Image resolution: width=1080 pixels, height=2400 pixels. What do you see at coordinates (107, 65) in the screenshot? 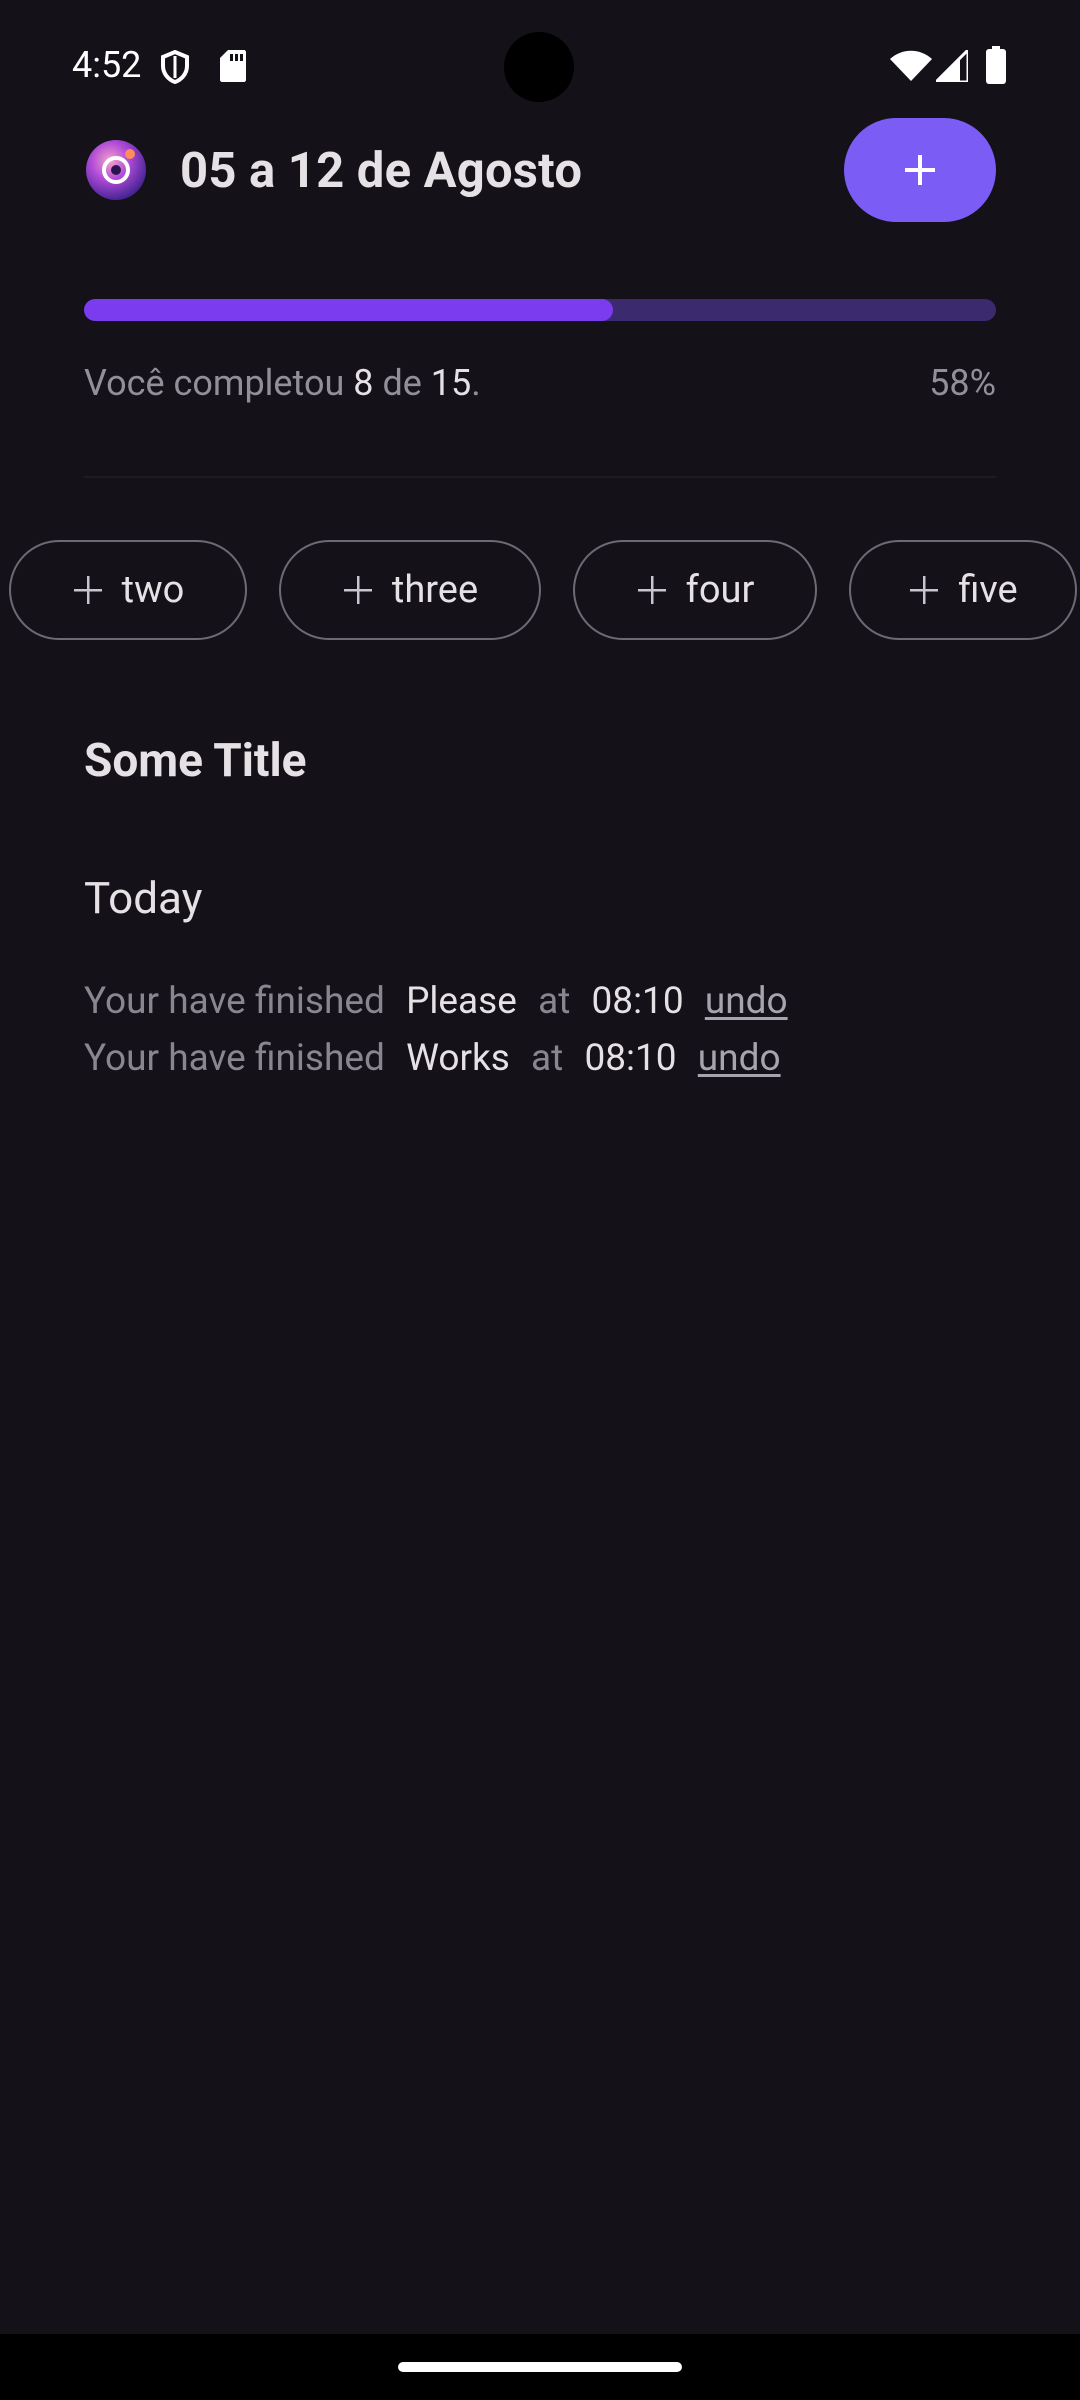
I see `status-time: 4:52` at bounding box center [107, 65].